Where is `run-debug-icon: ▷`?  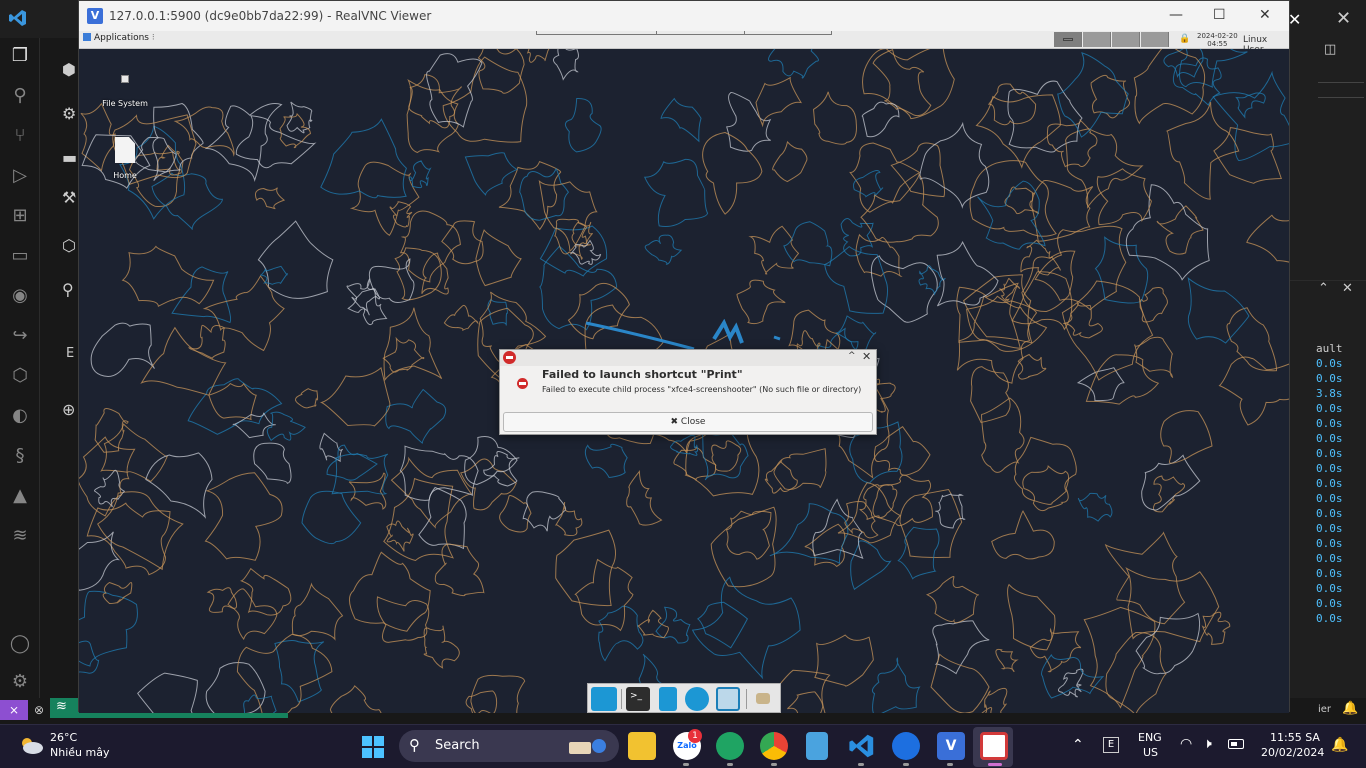
run-debug-icon: ▷ is located at coordinates (20, 176).